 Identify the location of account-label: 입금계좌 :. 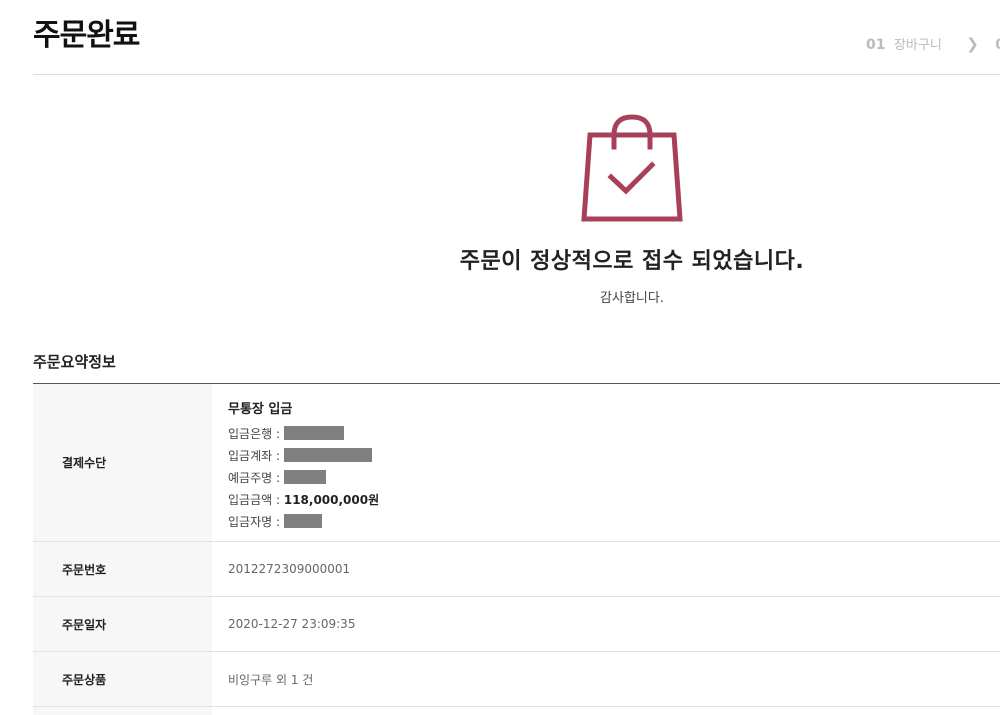
(256, 456).